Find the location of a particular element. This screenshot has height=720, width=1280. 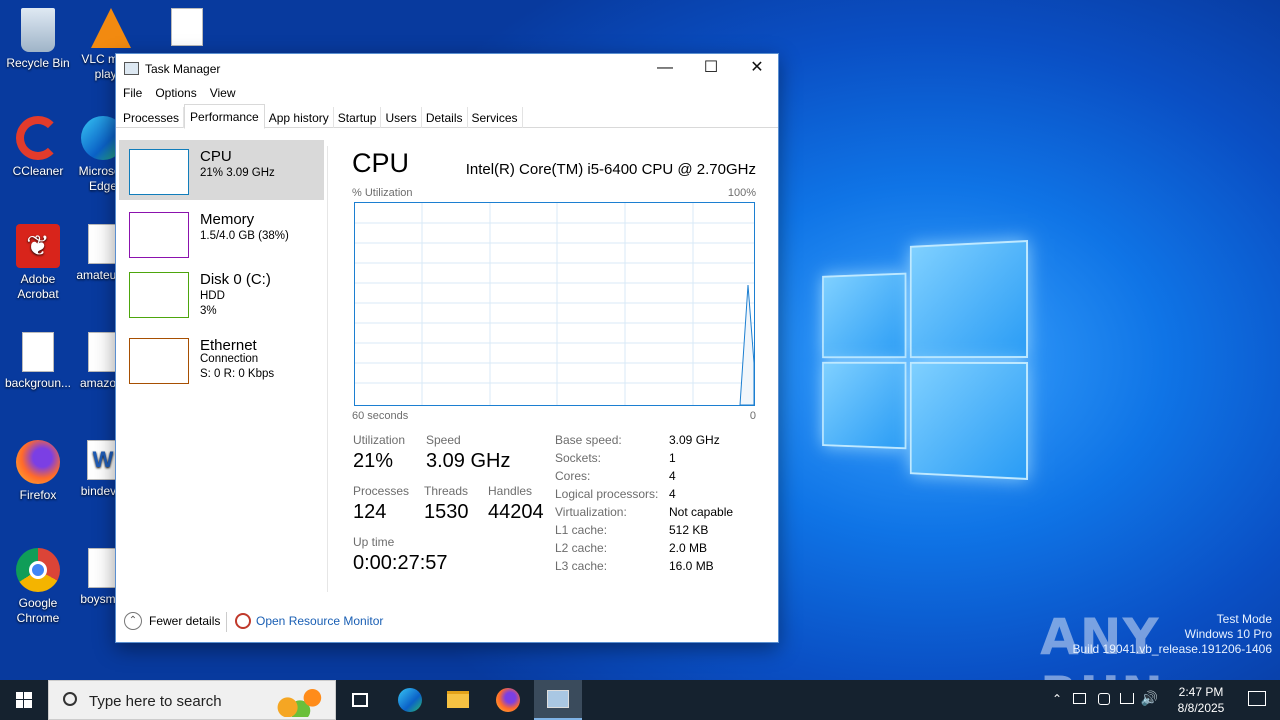

speed-label: Speed is located at coordinates (443, 440).